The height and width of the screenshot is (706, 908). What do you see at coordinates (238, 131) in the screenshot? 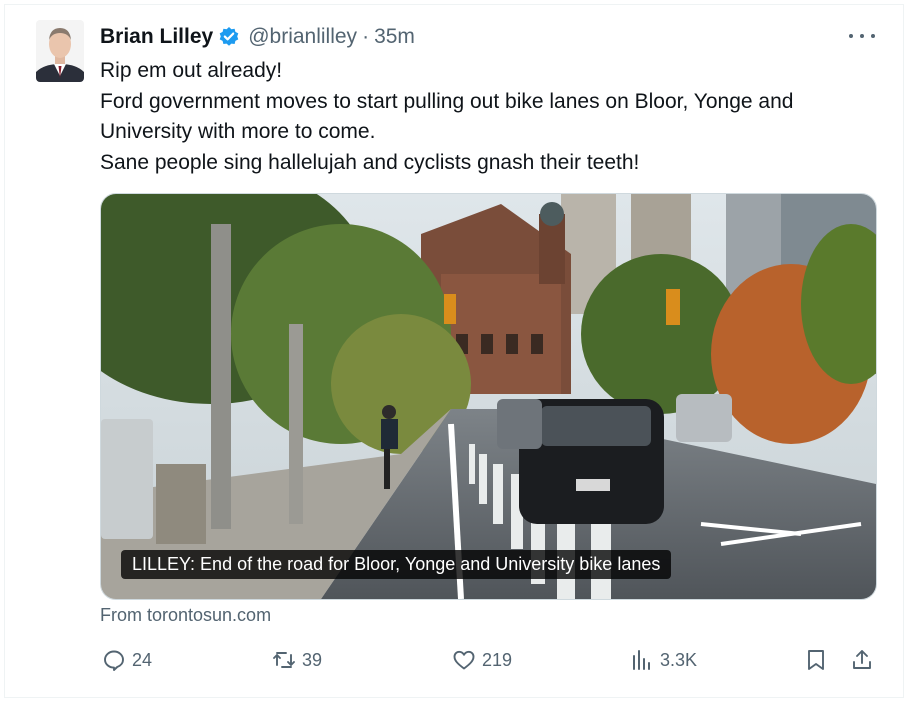
I see `tweet-text-line: University with more to come.` at bounding box center [238, 131].